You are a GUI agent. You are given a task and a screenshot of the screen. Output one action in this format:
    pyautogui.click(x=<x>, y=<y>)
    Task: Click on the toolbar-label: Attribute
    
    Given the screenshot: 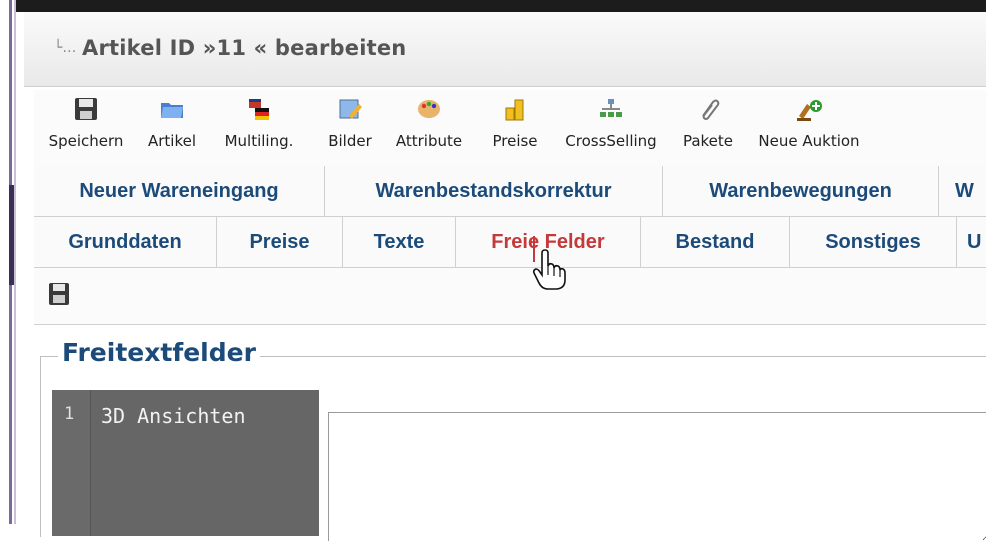 What is the action you would take?
    pyautogui.click(x=429, y=141)
    